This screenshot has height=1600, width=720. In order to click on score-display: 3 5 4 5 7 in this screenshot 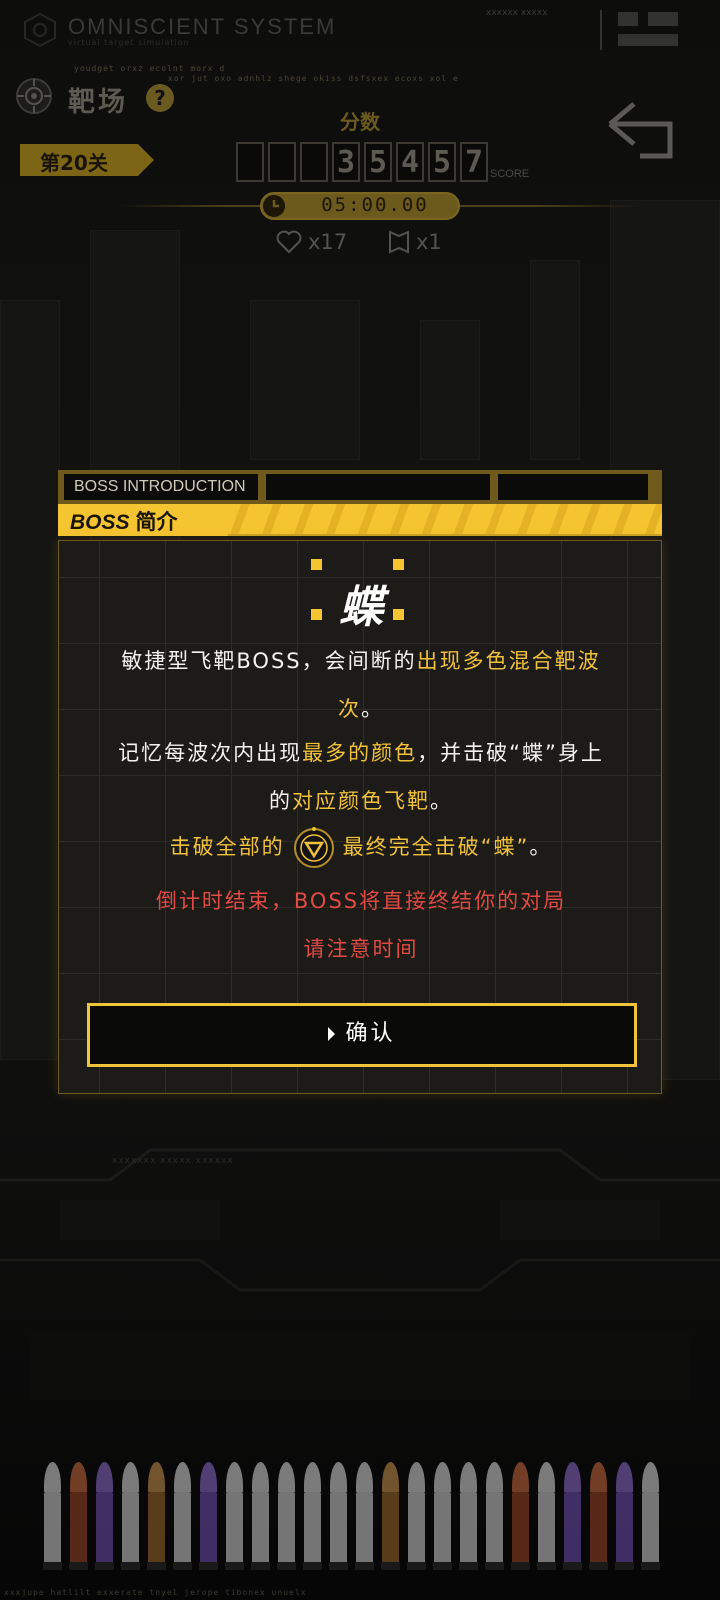, I will do `click(362, 162)`.